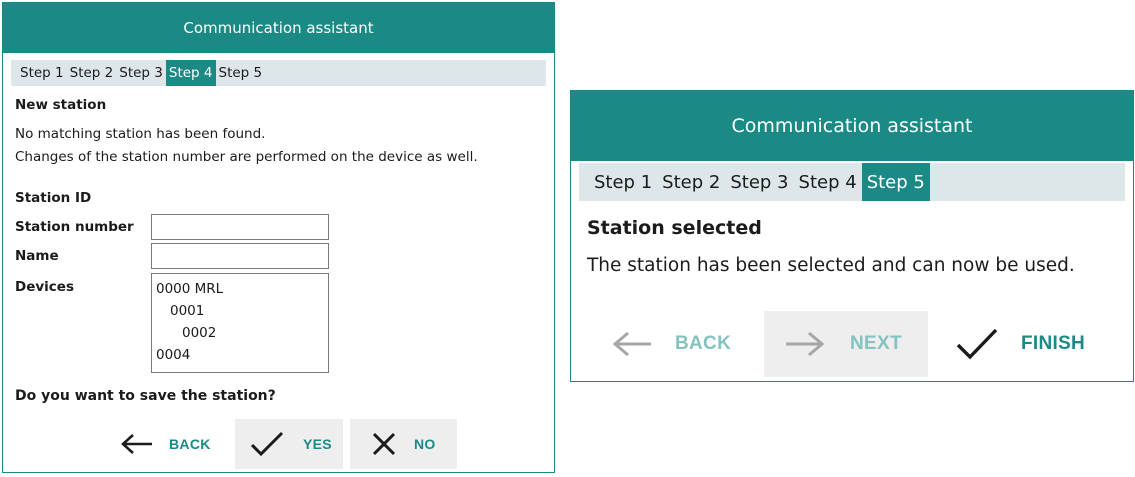 The image size is (1135, 477). I want to click on no-button: NO, so click(403, 444).